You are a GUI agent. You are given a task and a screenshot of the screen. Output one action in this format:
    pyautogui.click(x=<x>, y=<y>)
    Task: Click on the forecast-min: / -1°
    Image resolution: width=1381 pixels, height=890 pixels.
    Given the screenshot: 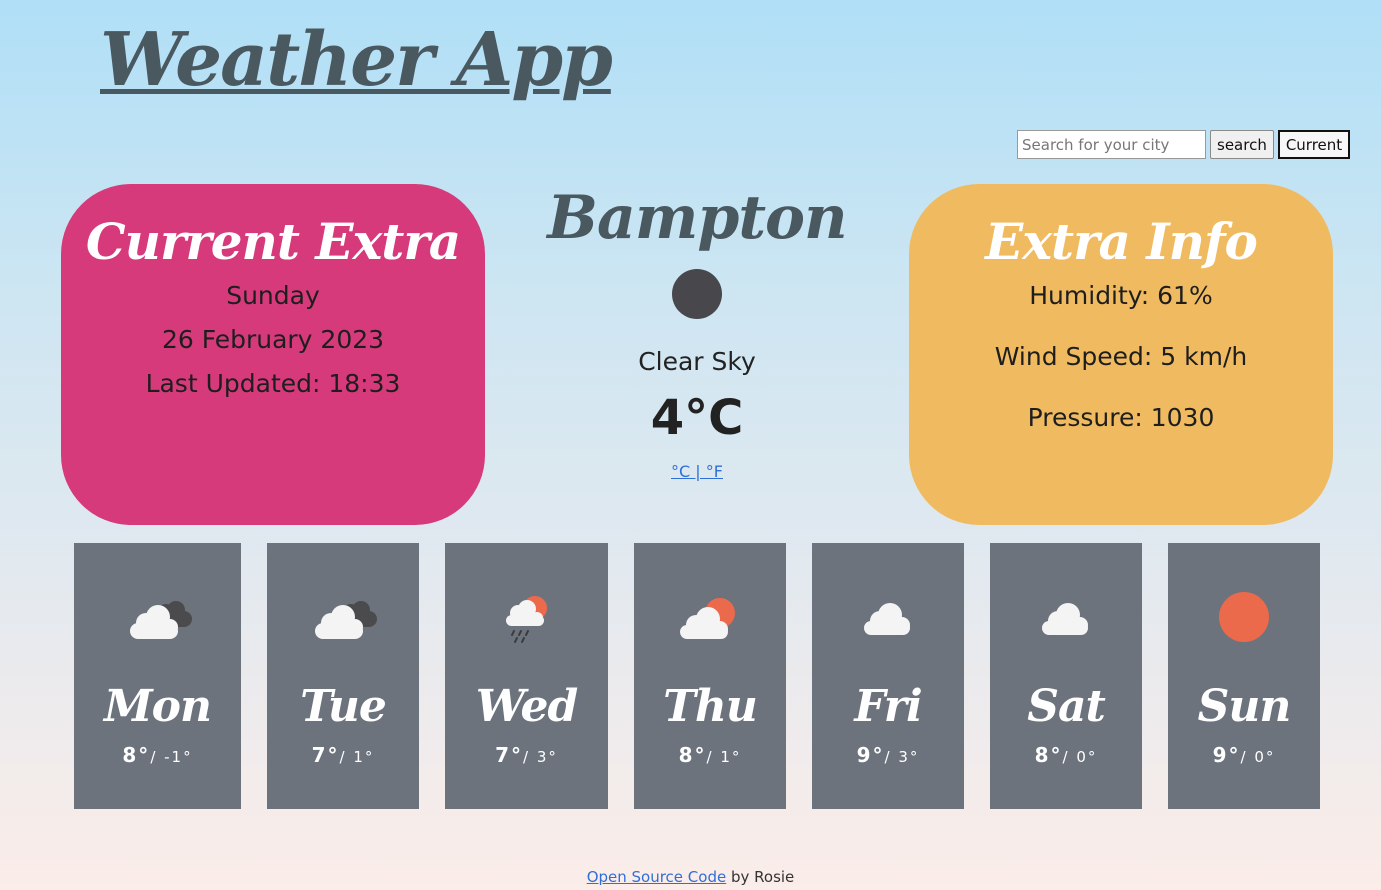 What is the action you would take?
    pyautogui.click(x=171, y=757)
    